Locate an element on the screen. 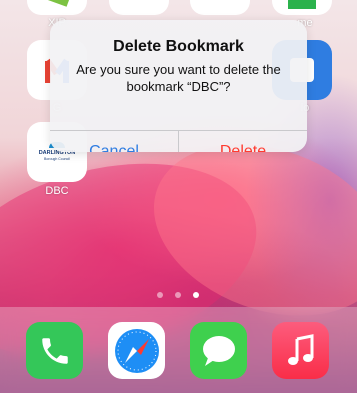 Image resolution: width=357 pixels, height=393 pixels. delete-button: Delete is located at coordinates (243, 141).